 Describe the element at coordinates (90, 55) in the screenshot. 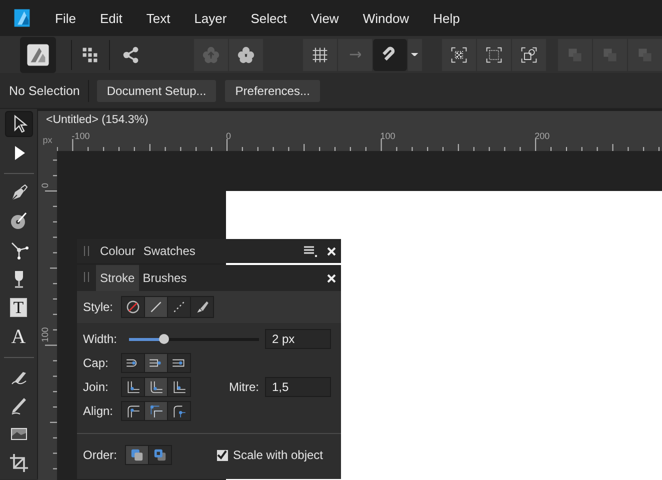

I see `squares-icon` at that location.